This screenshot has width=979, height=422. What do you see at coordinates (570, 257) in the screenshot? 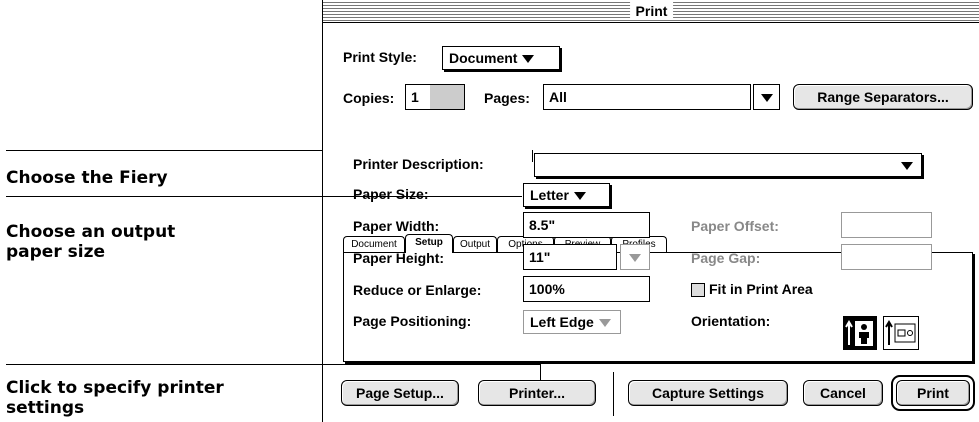
I see `paper-height-input: 11"` at bounding box center [570, 257].